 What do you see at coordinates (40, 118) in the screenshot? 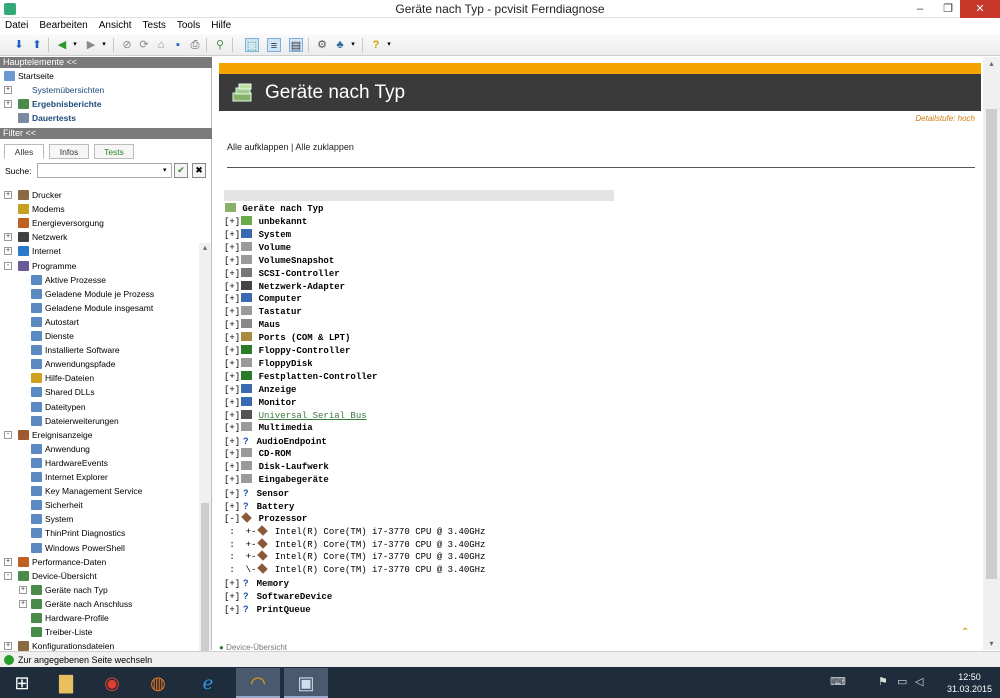
I see `tree-item-dauertests: Dauertests` at bounding box center [40, 118].